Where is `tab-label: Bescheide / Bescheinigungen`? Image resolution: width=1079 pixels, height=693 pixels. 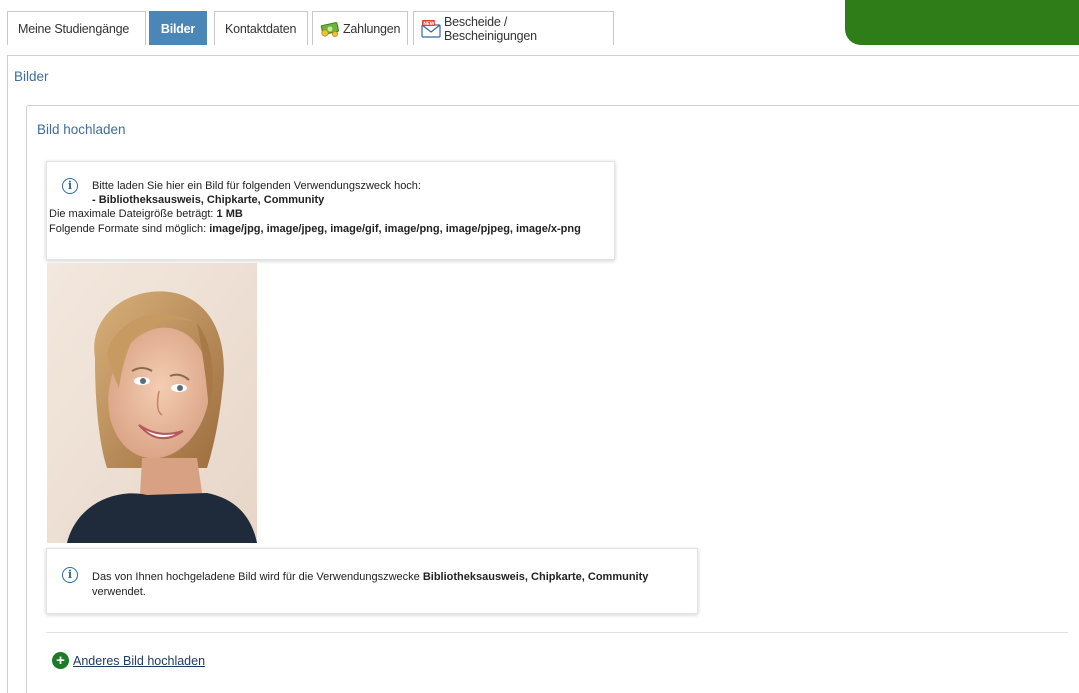
tab-label: Bescheide / Bescheinigungen is located at coordinates (490, 28).